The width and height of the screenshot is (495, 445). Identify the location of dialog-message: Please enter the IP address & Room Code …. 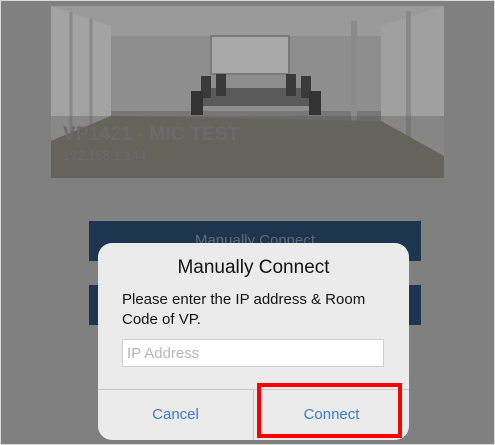
(244, 309).